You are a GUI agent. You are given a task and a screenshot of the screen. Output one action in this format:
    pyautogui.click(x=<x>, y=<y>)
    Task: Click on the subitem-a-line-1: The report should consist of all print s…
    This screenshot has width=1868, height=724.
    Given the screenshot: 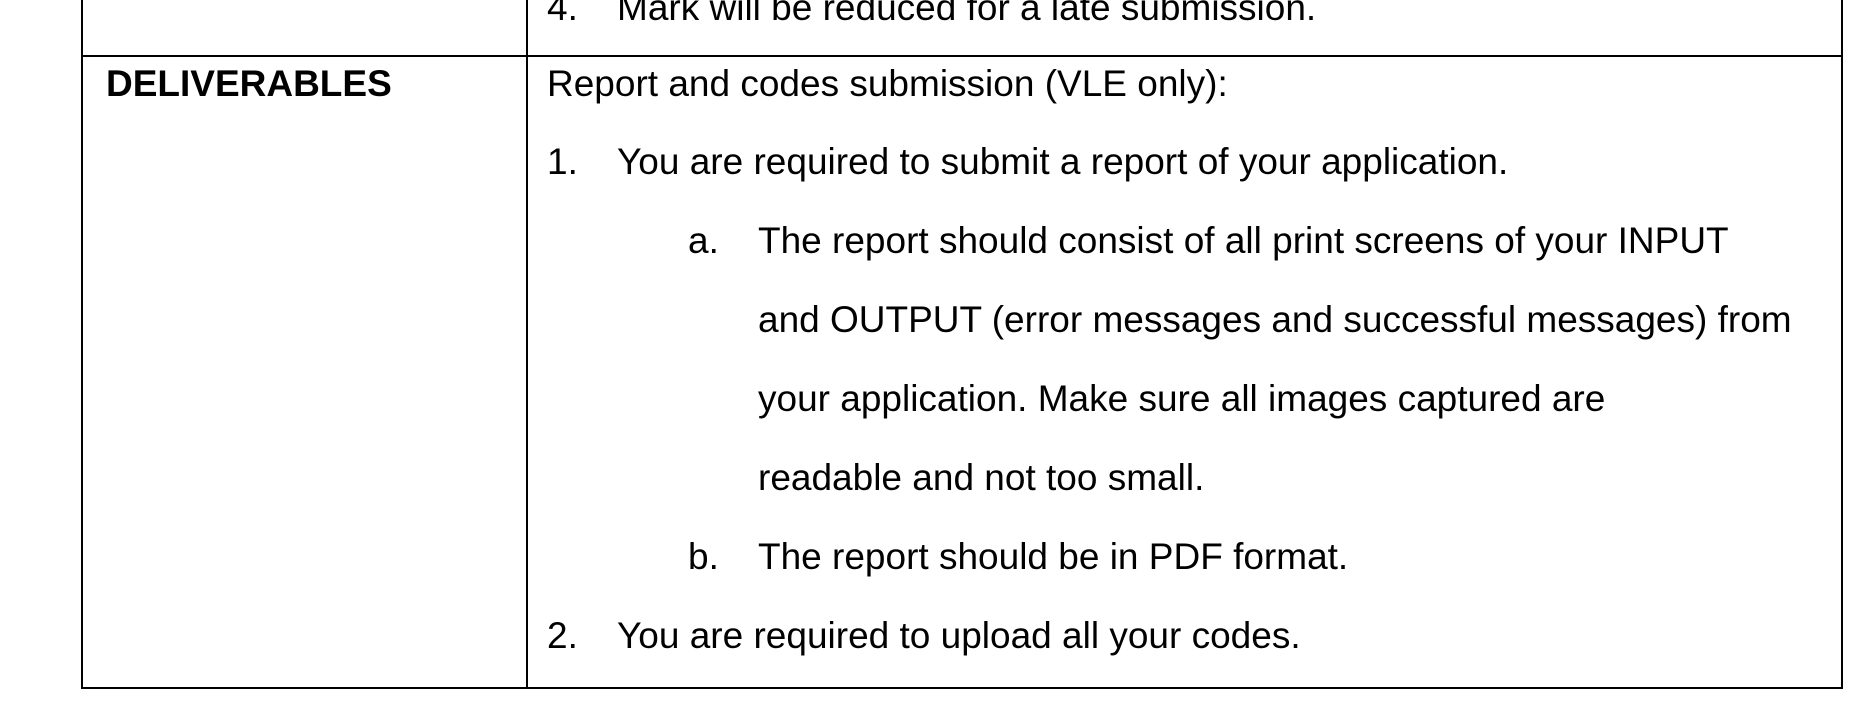 What is the action you would take?
    pyautogui.click(x=1243, y=240)
    